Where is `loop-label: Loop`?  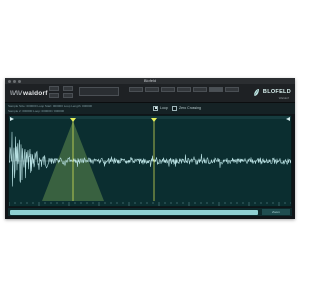
loop-label: Loop is located at coordinates (164, 107).